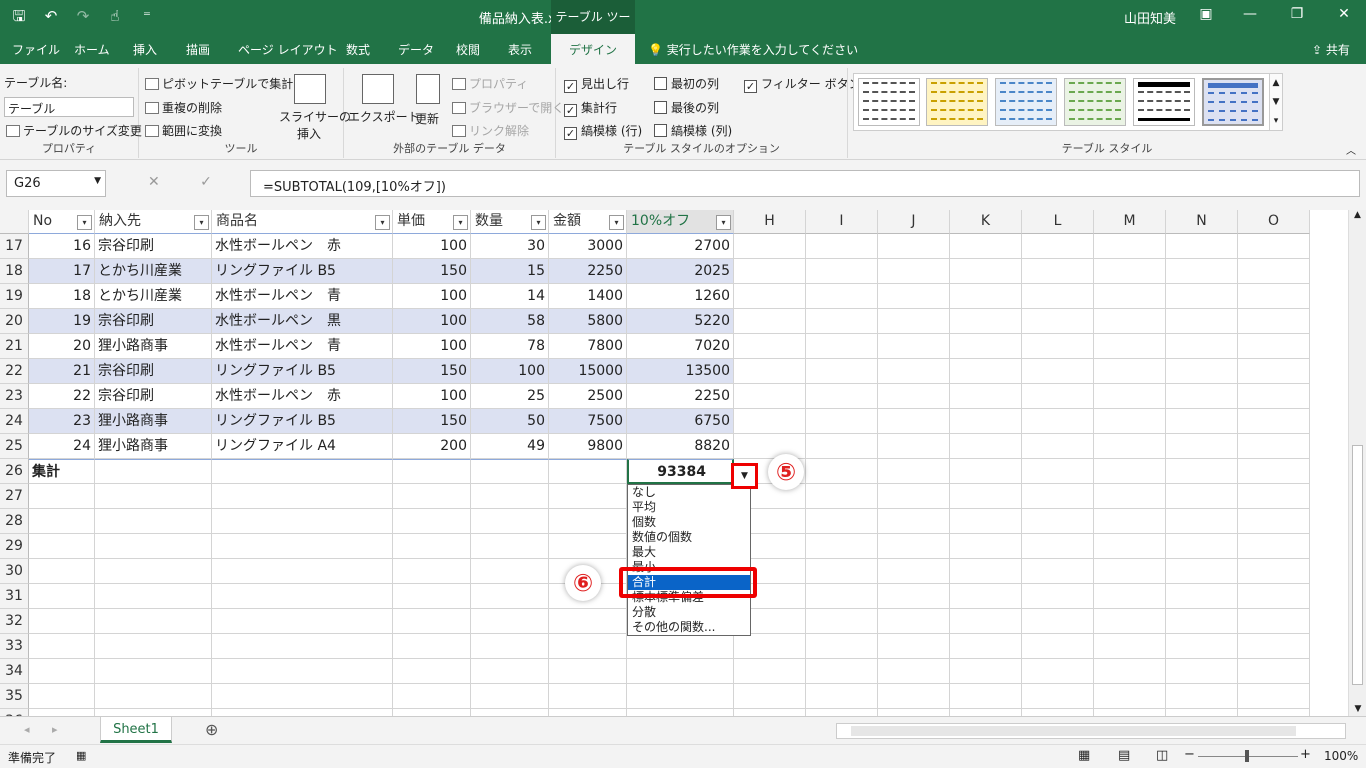  I want to click on tab-draw: 描画, so click(198, 49).